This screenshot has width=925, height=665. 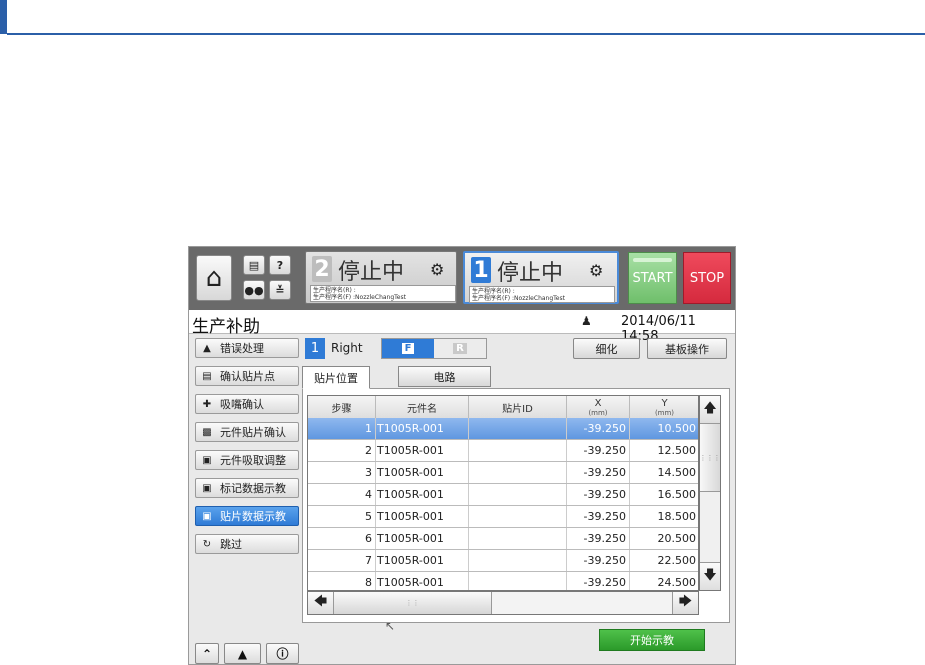 I want to click on keyboard-button: ▤, so click(x=254, y=265).